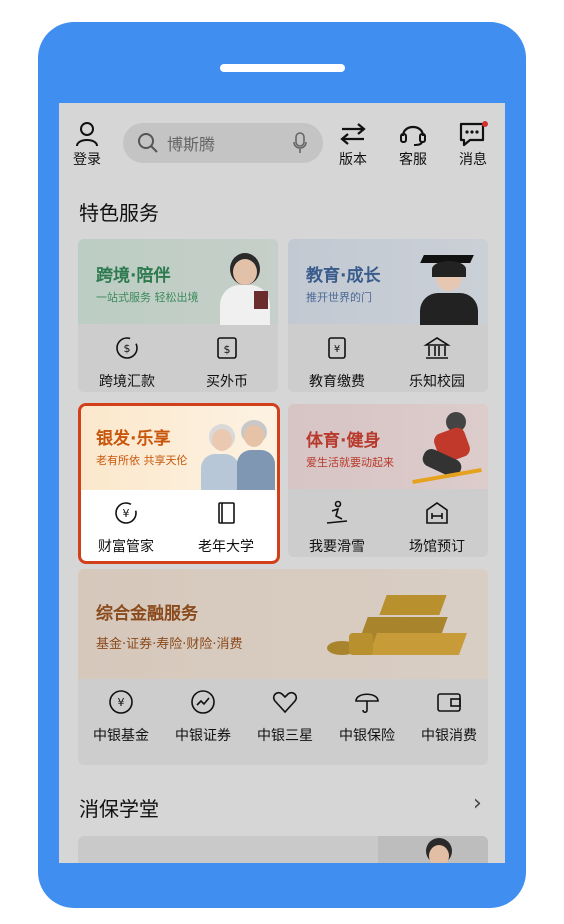 This screenshot has width=564, height=924. I want to click on venue-booking-button: 场馆预订, so click(437, 527).